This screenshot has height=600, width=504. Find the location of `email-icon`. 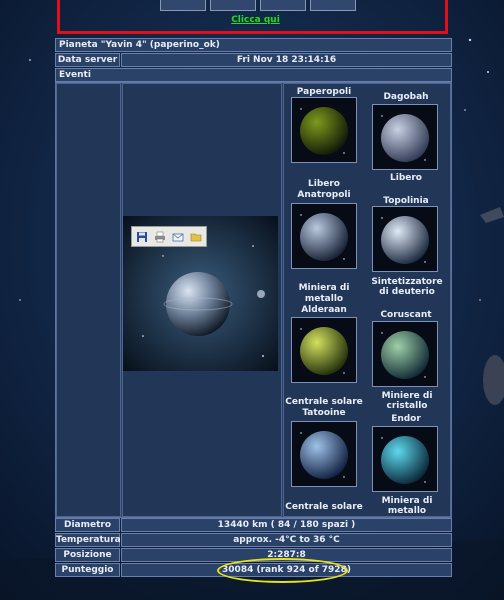

email-icon is located at coordinates (178, 237).